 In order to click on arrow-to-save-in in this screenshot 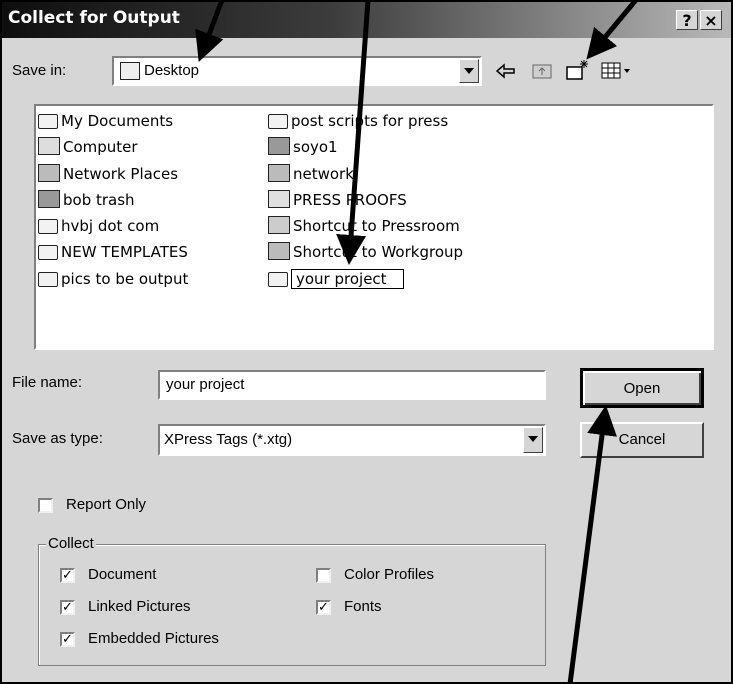, I will do `click(210, 31)`.